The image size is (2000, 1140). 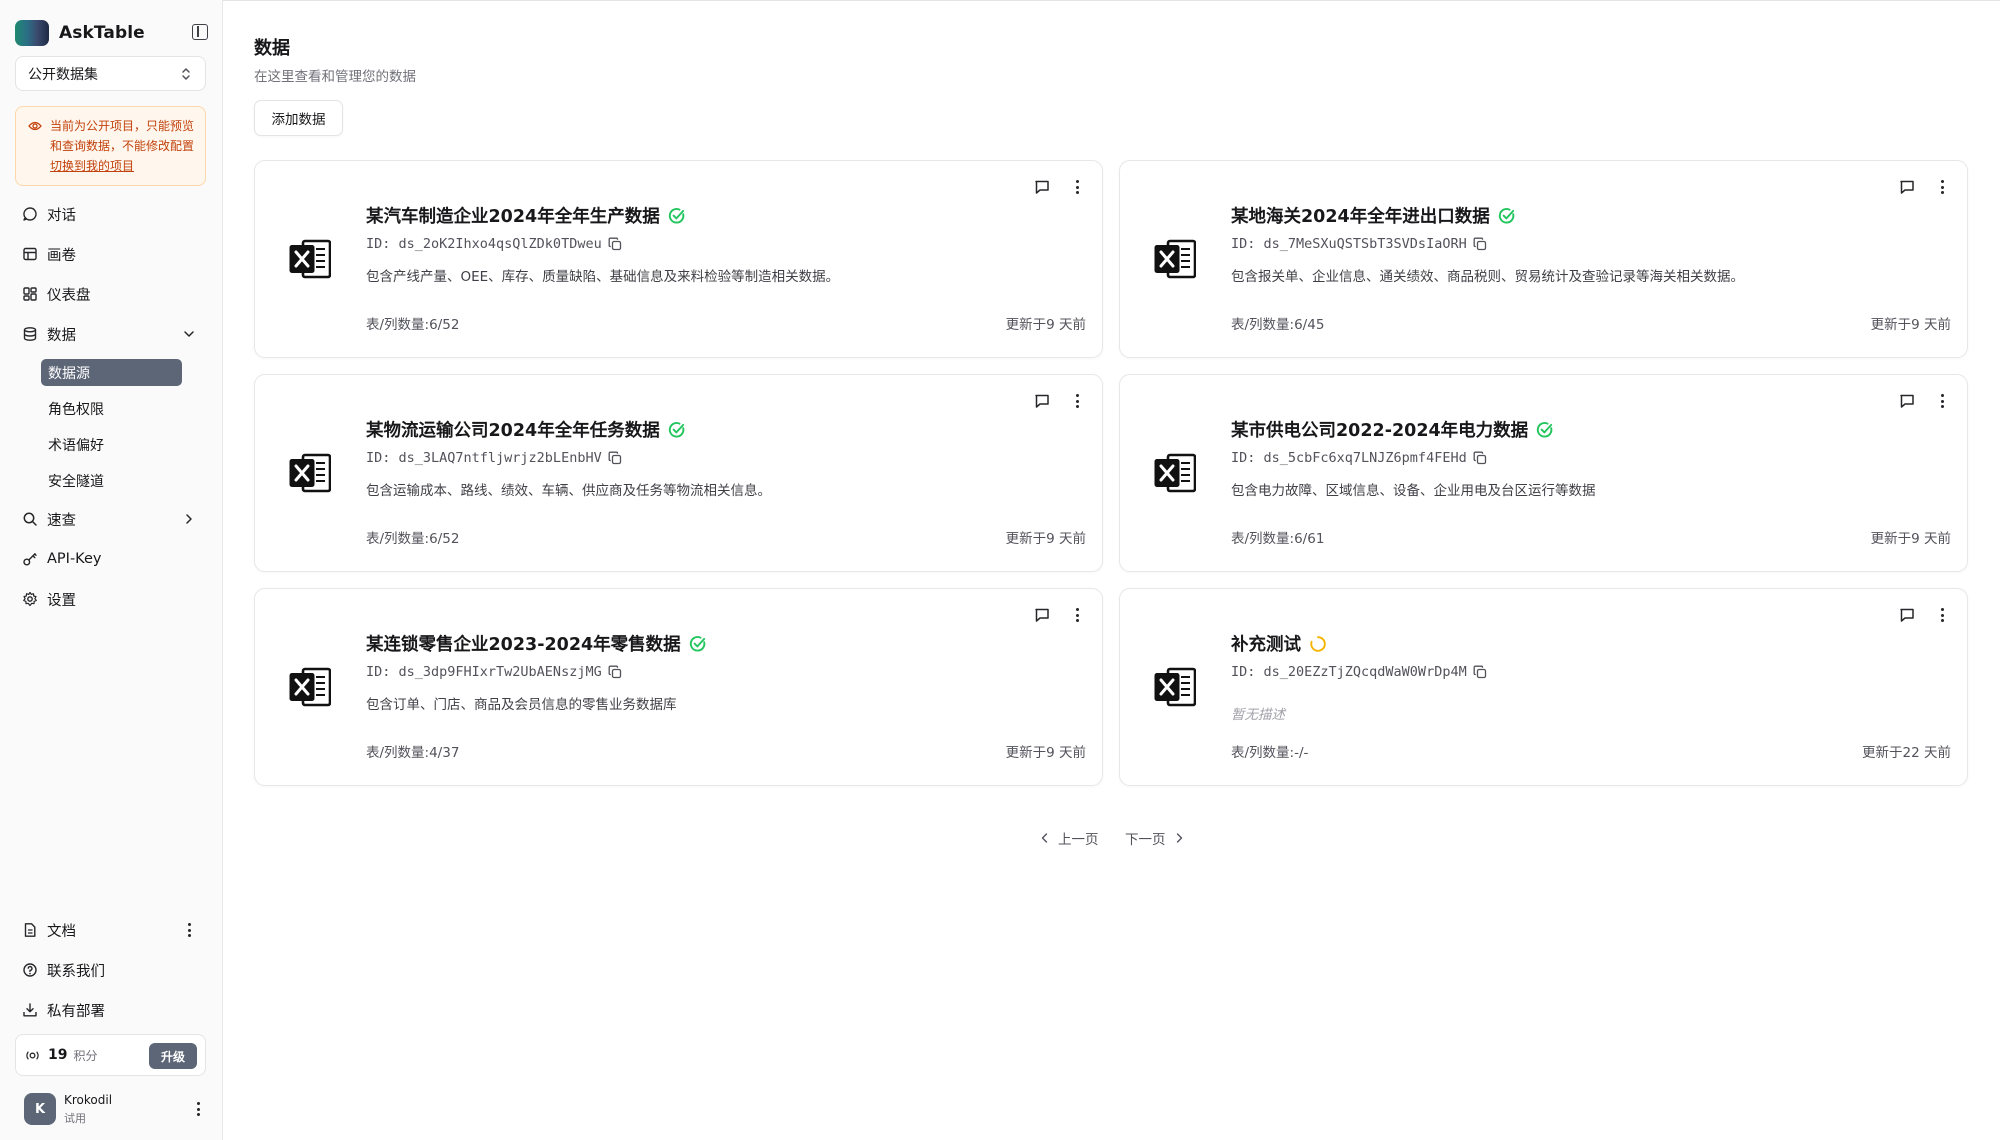 I want to click on user-more-icon, so click(x=198, y=1109).